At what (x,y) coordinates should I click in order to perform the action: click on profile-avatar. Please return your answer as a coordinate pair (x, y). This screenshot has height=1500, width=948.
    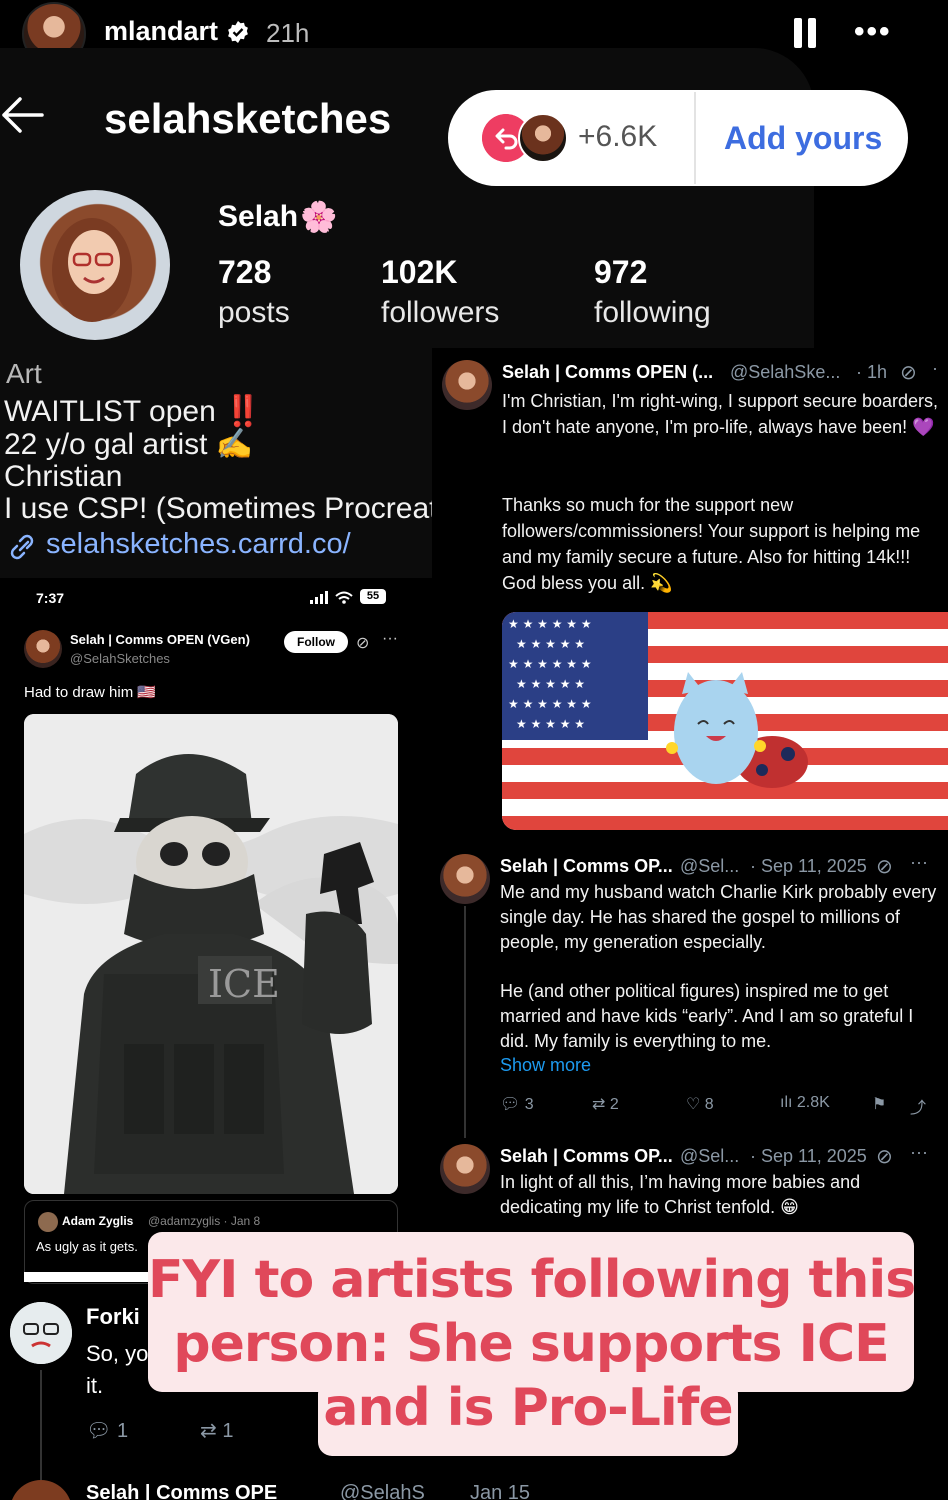
    Looking at the image, I should click on (95, 265).